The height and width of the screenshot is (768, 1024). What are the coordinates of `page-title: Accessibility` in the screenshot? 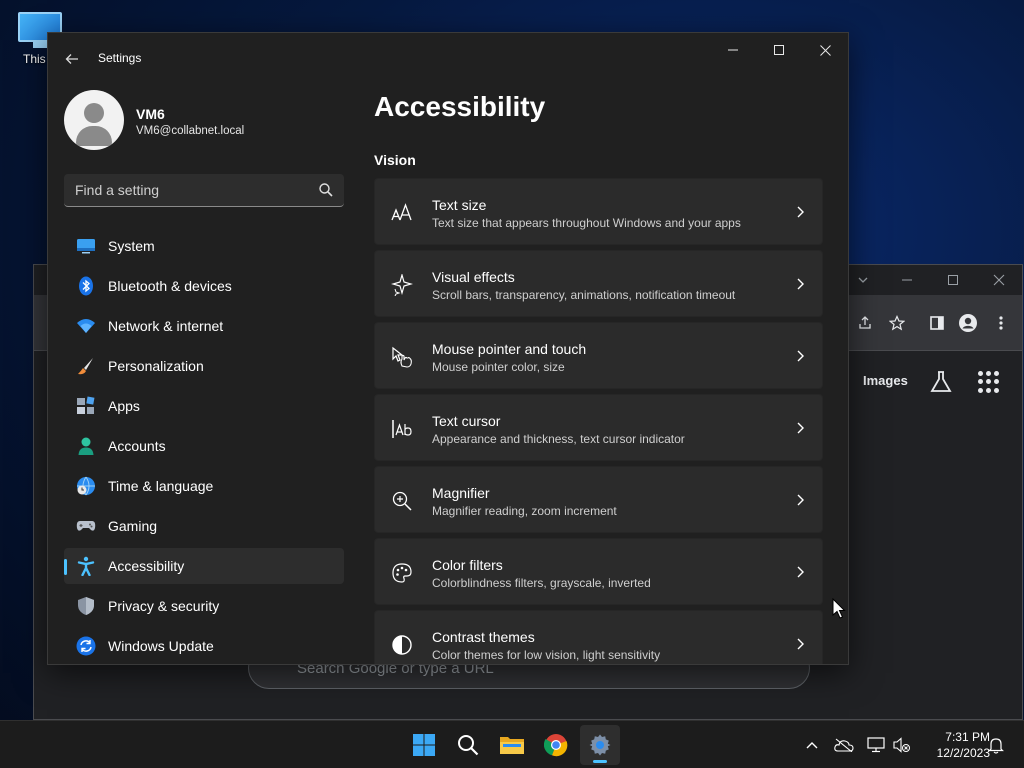 It's located at (460, 106).